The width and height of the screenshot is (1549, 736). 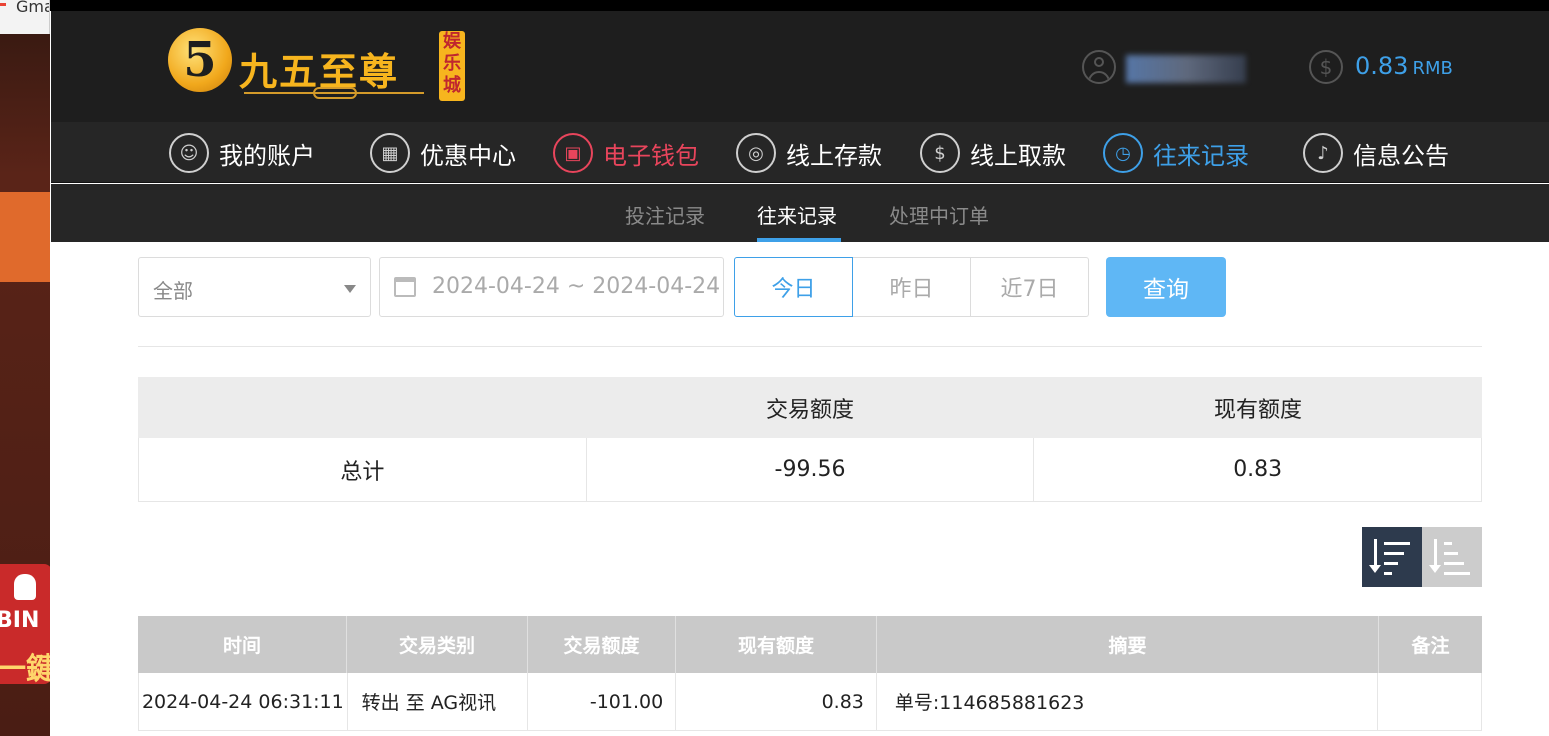 I want to click on records-icon: ◷, so click(x=1123, y=153).